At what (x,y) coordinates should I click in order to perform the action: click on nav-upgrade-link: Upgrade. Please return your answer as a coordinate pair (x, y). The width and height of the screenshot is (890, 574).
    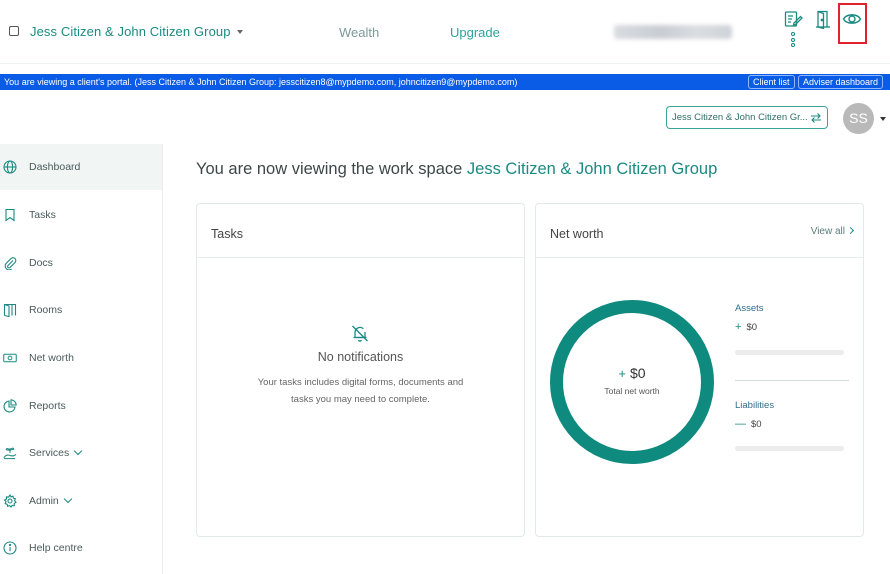
    Looking at the image, I should click on (475, 32).